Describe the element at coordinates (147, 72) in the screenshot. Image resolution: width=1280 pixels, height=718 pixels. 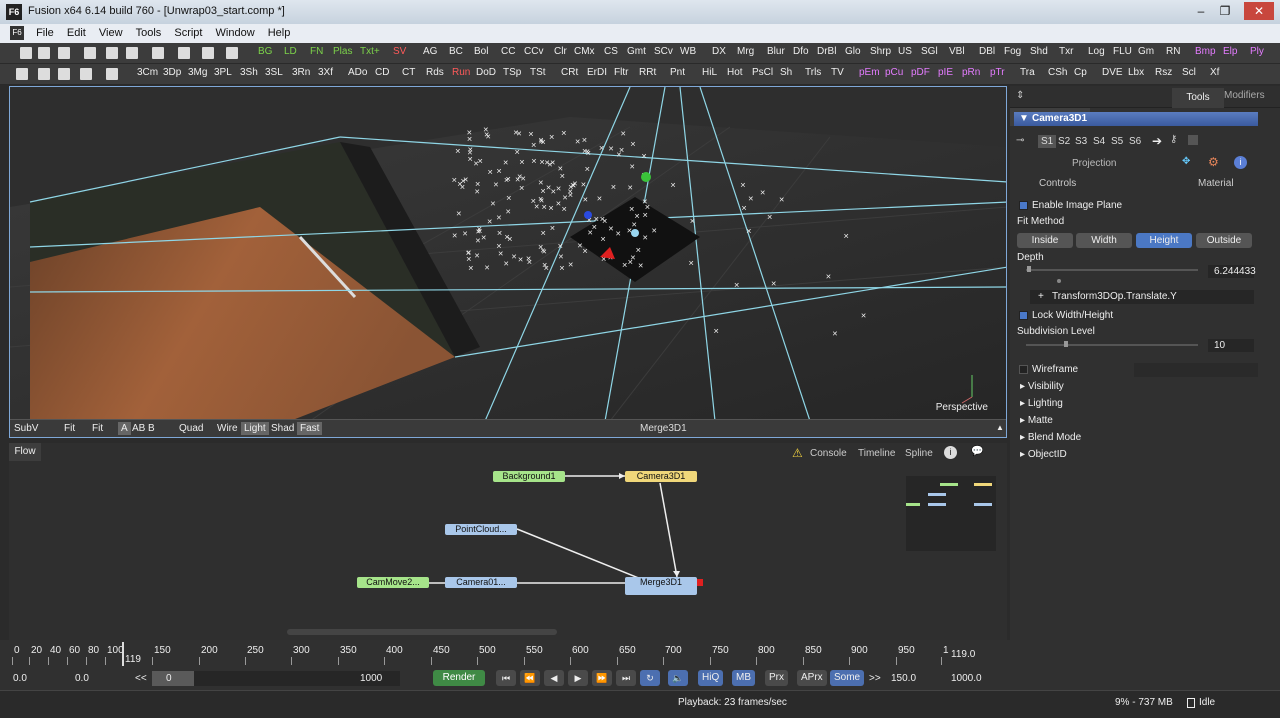
I see `tool-button-3cm: 3Cm` at that location.